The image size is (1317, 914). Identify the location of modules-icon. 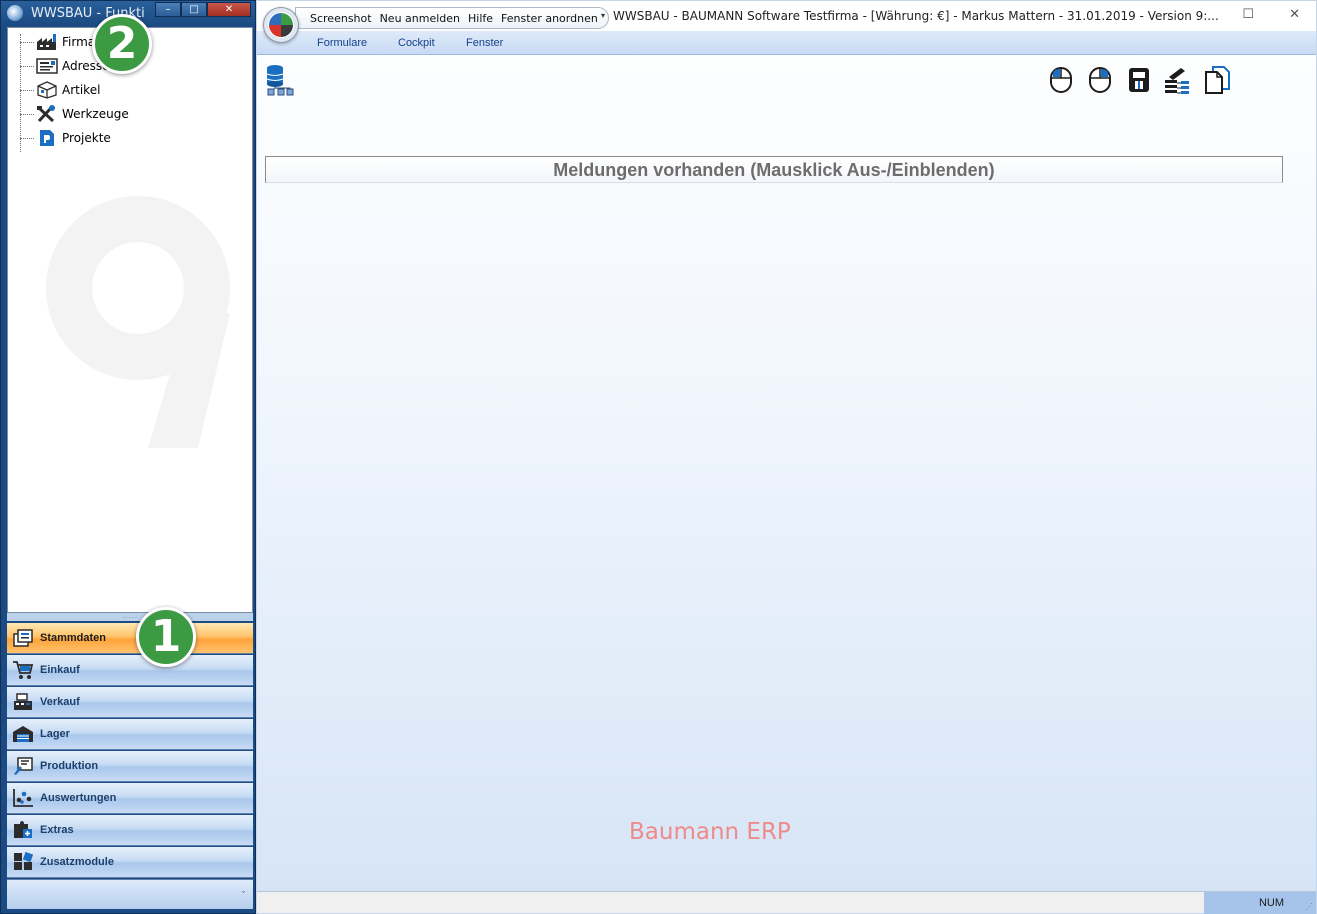
(23, 862).